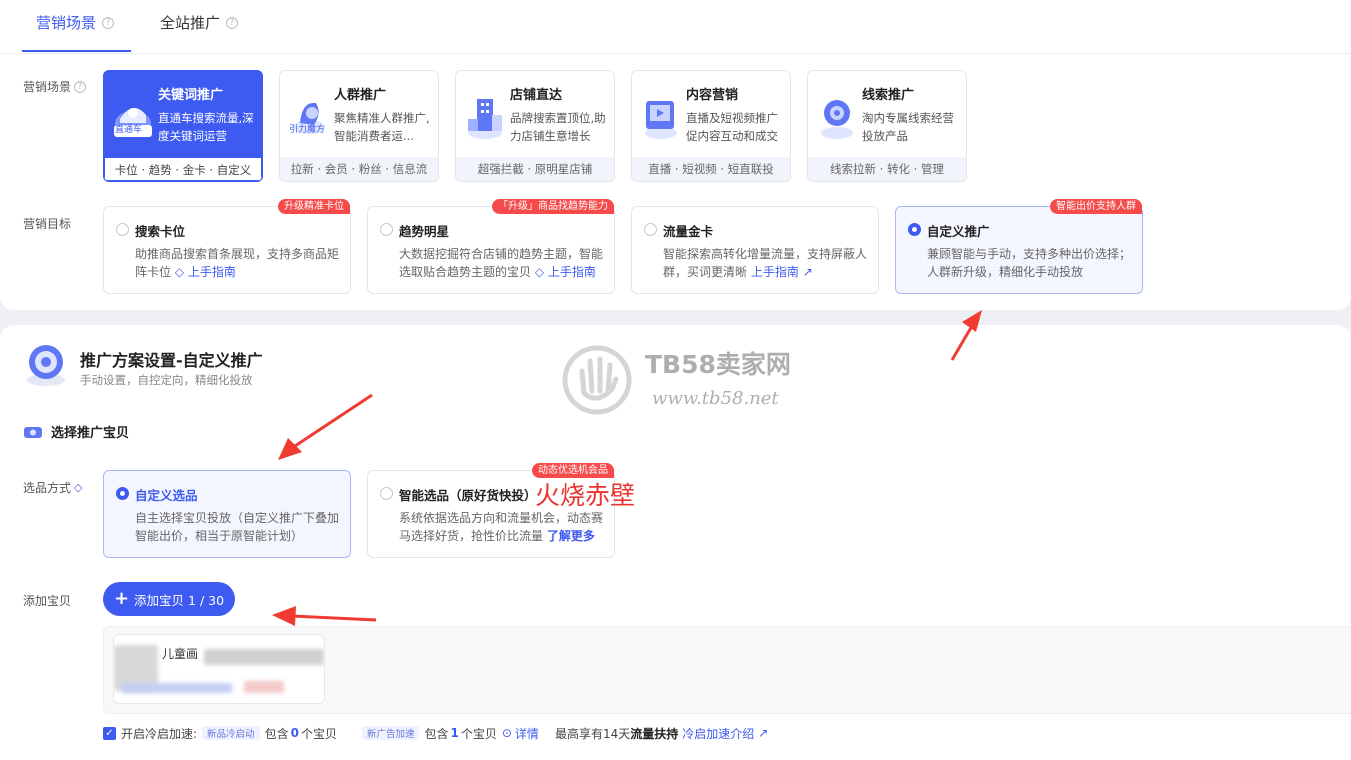 This screenshot has width=1351, height=760. I want to click on pick-desc: 系统依据选品方向和流量机会，动态赛马选择好货，抢性价比流量 了解更多, so click(503, 527).